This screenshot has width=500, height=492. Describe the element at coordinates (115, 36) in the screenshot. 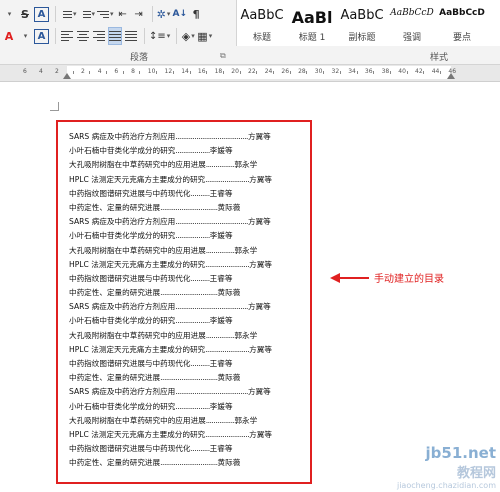

I see `justify-icon` at that location.